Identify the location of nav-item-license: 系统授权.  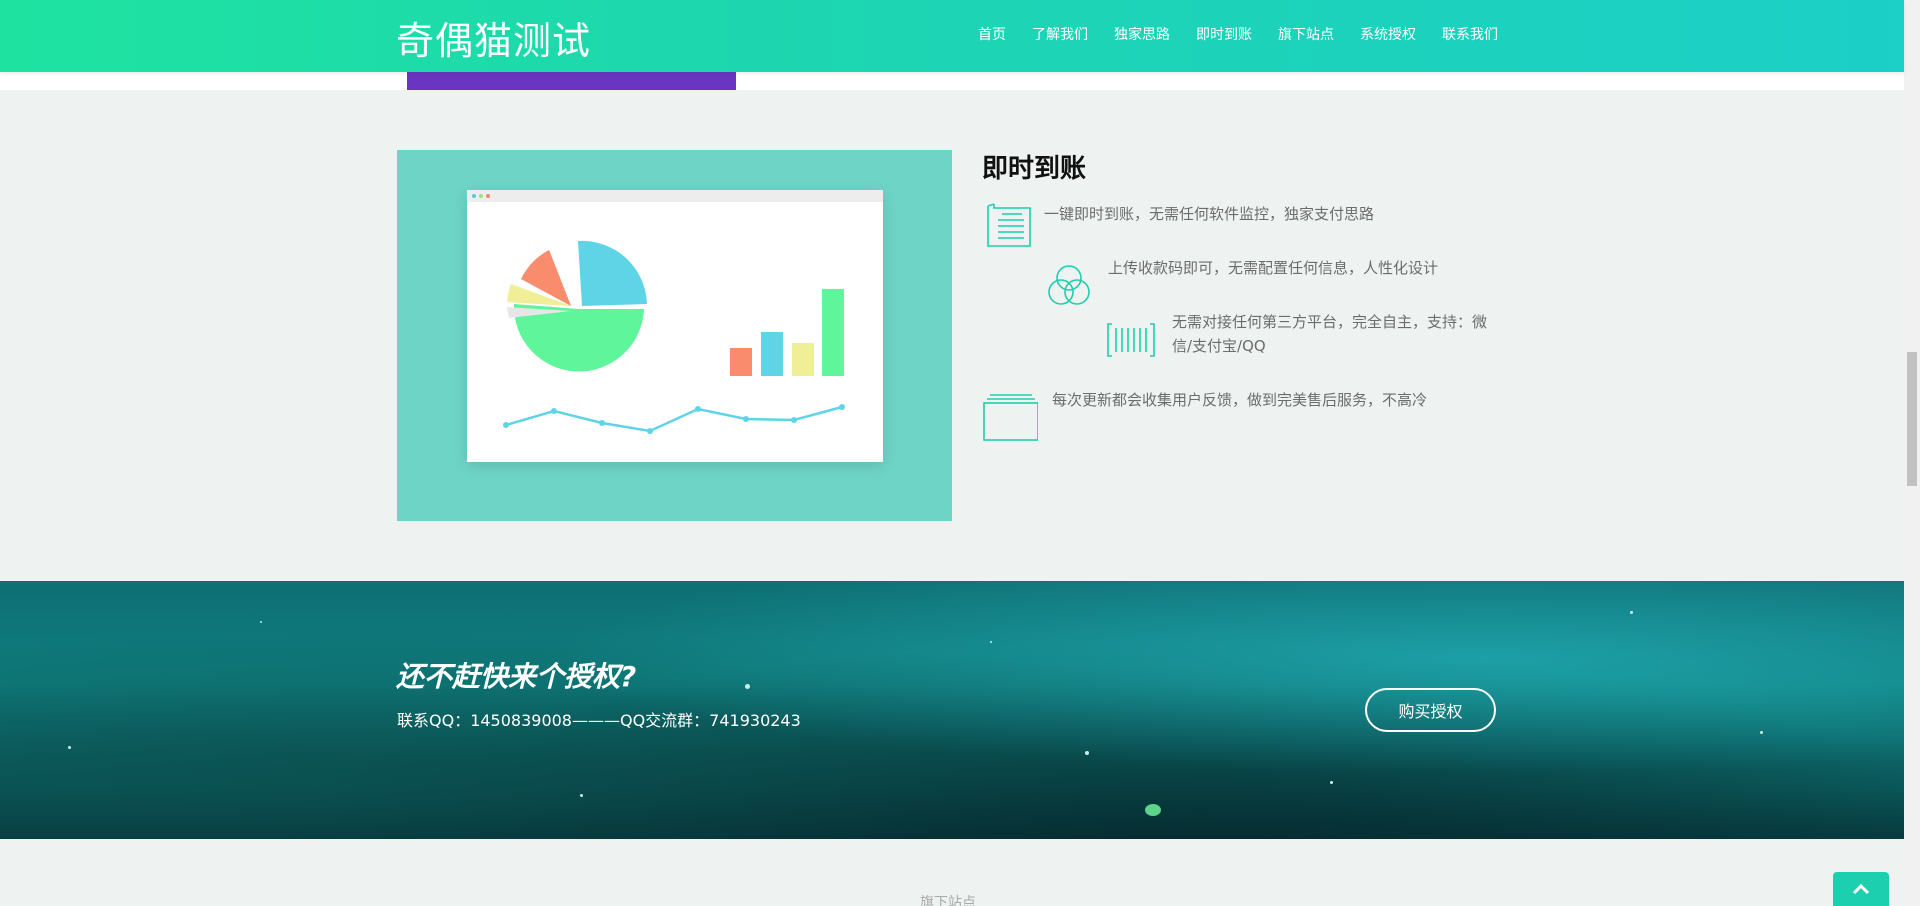
(1388, 34).